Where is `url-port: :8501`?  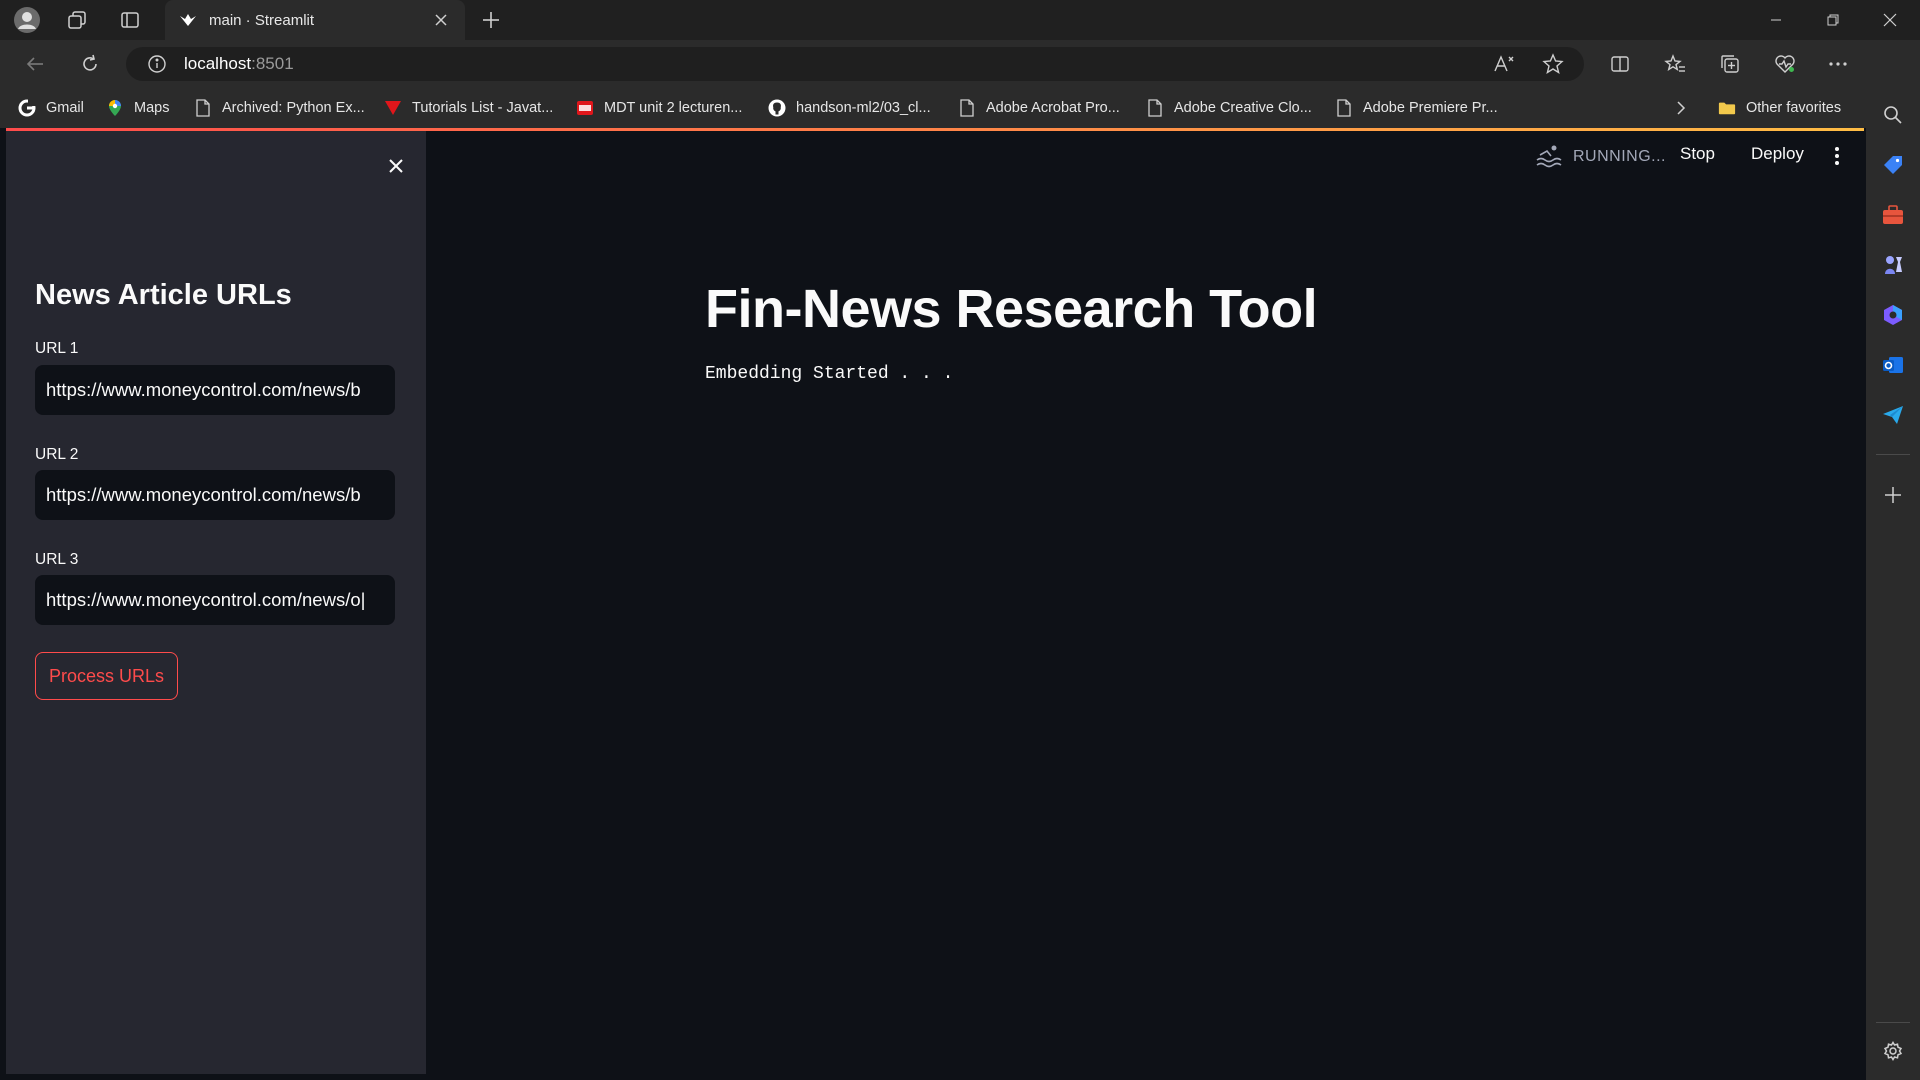 url-port: :8501 is located at coordinates (272, 63).